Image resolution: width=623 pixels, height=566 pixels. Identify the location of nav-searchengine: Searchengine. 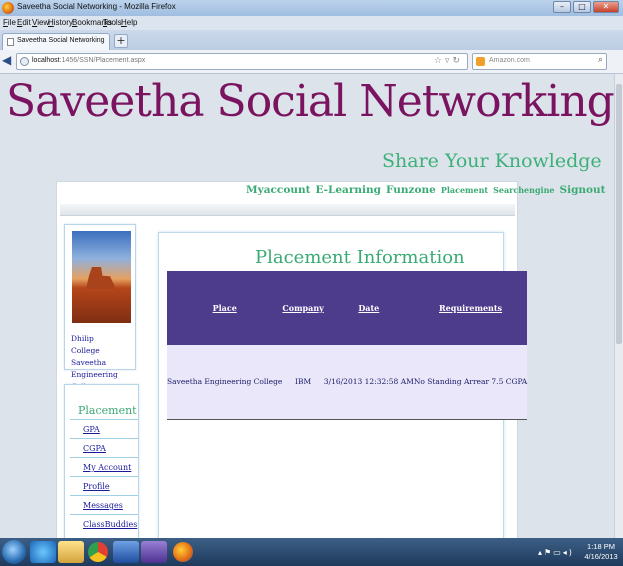
(523, 190).